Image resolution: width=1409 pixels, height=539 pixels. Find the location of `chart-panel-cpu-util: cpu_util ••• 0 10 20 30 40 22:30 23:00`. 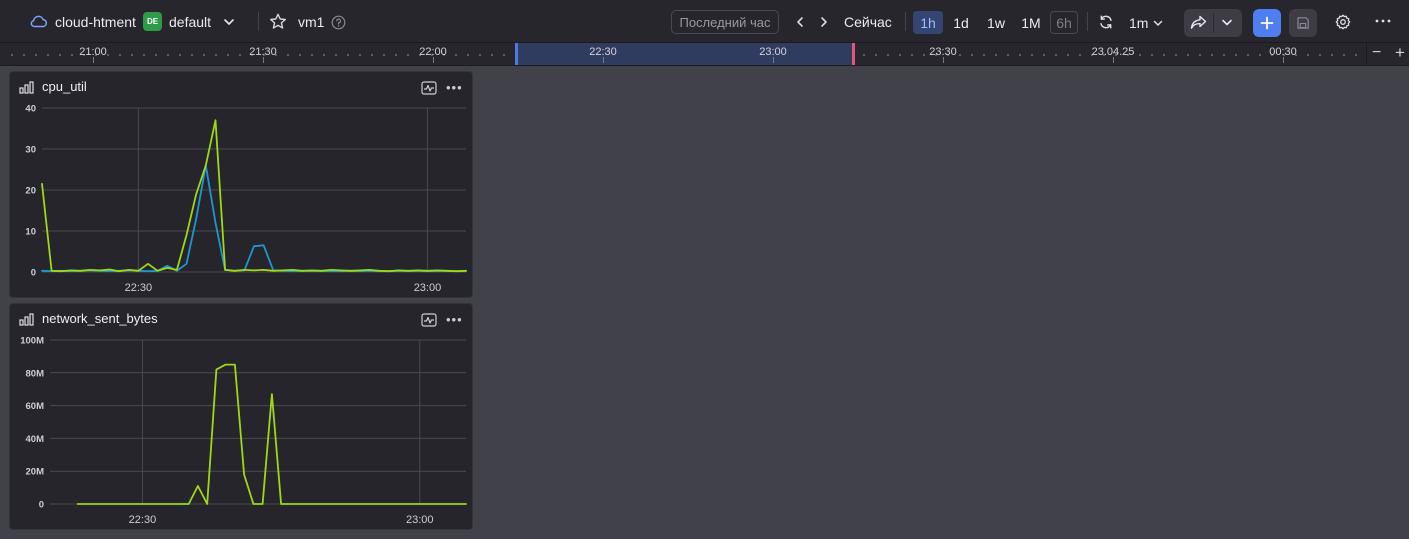

chart-panel-cpu-util: cpu_util ••• 0 10 20 30 40 22:30 23:00 is located at coordinates (241, 184).